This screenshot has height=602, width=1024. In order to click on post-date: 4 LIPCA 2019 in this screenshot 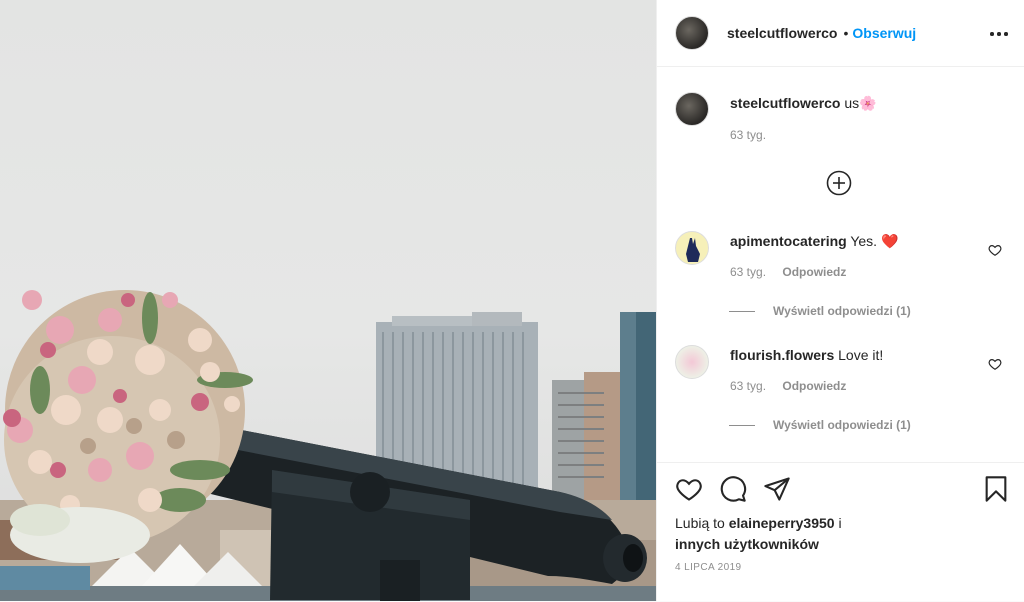, I will do `click(708, 567)`.